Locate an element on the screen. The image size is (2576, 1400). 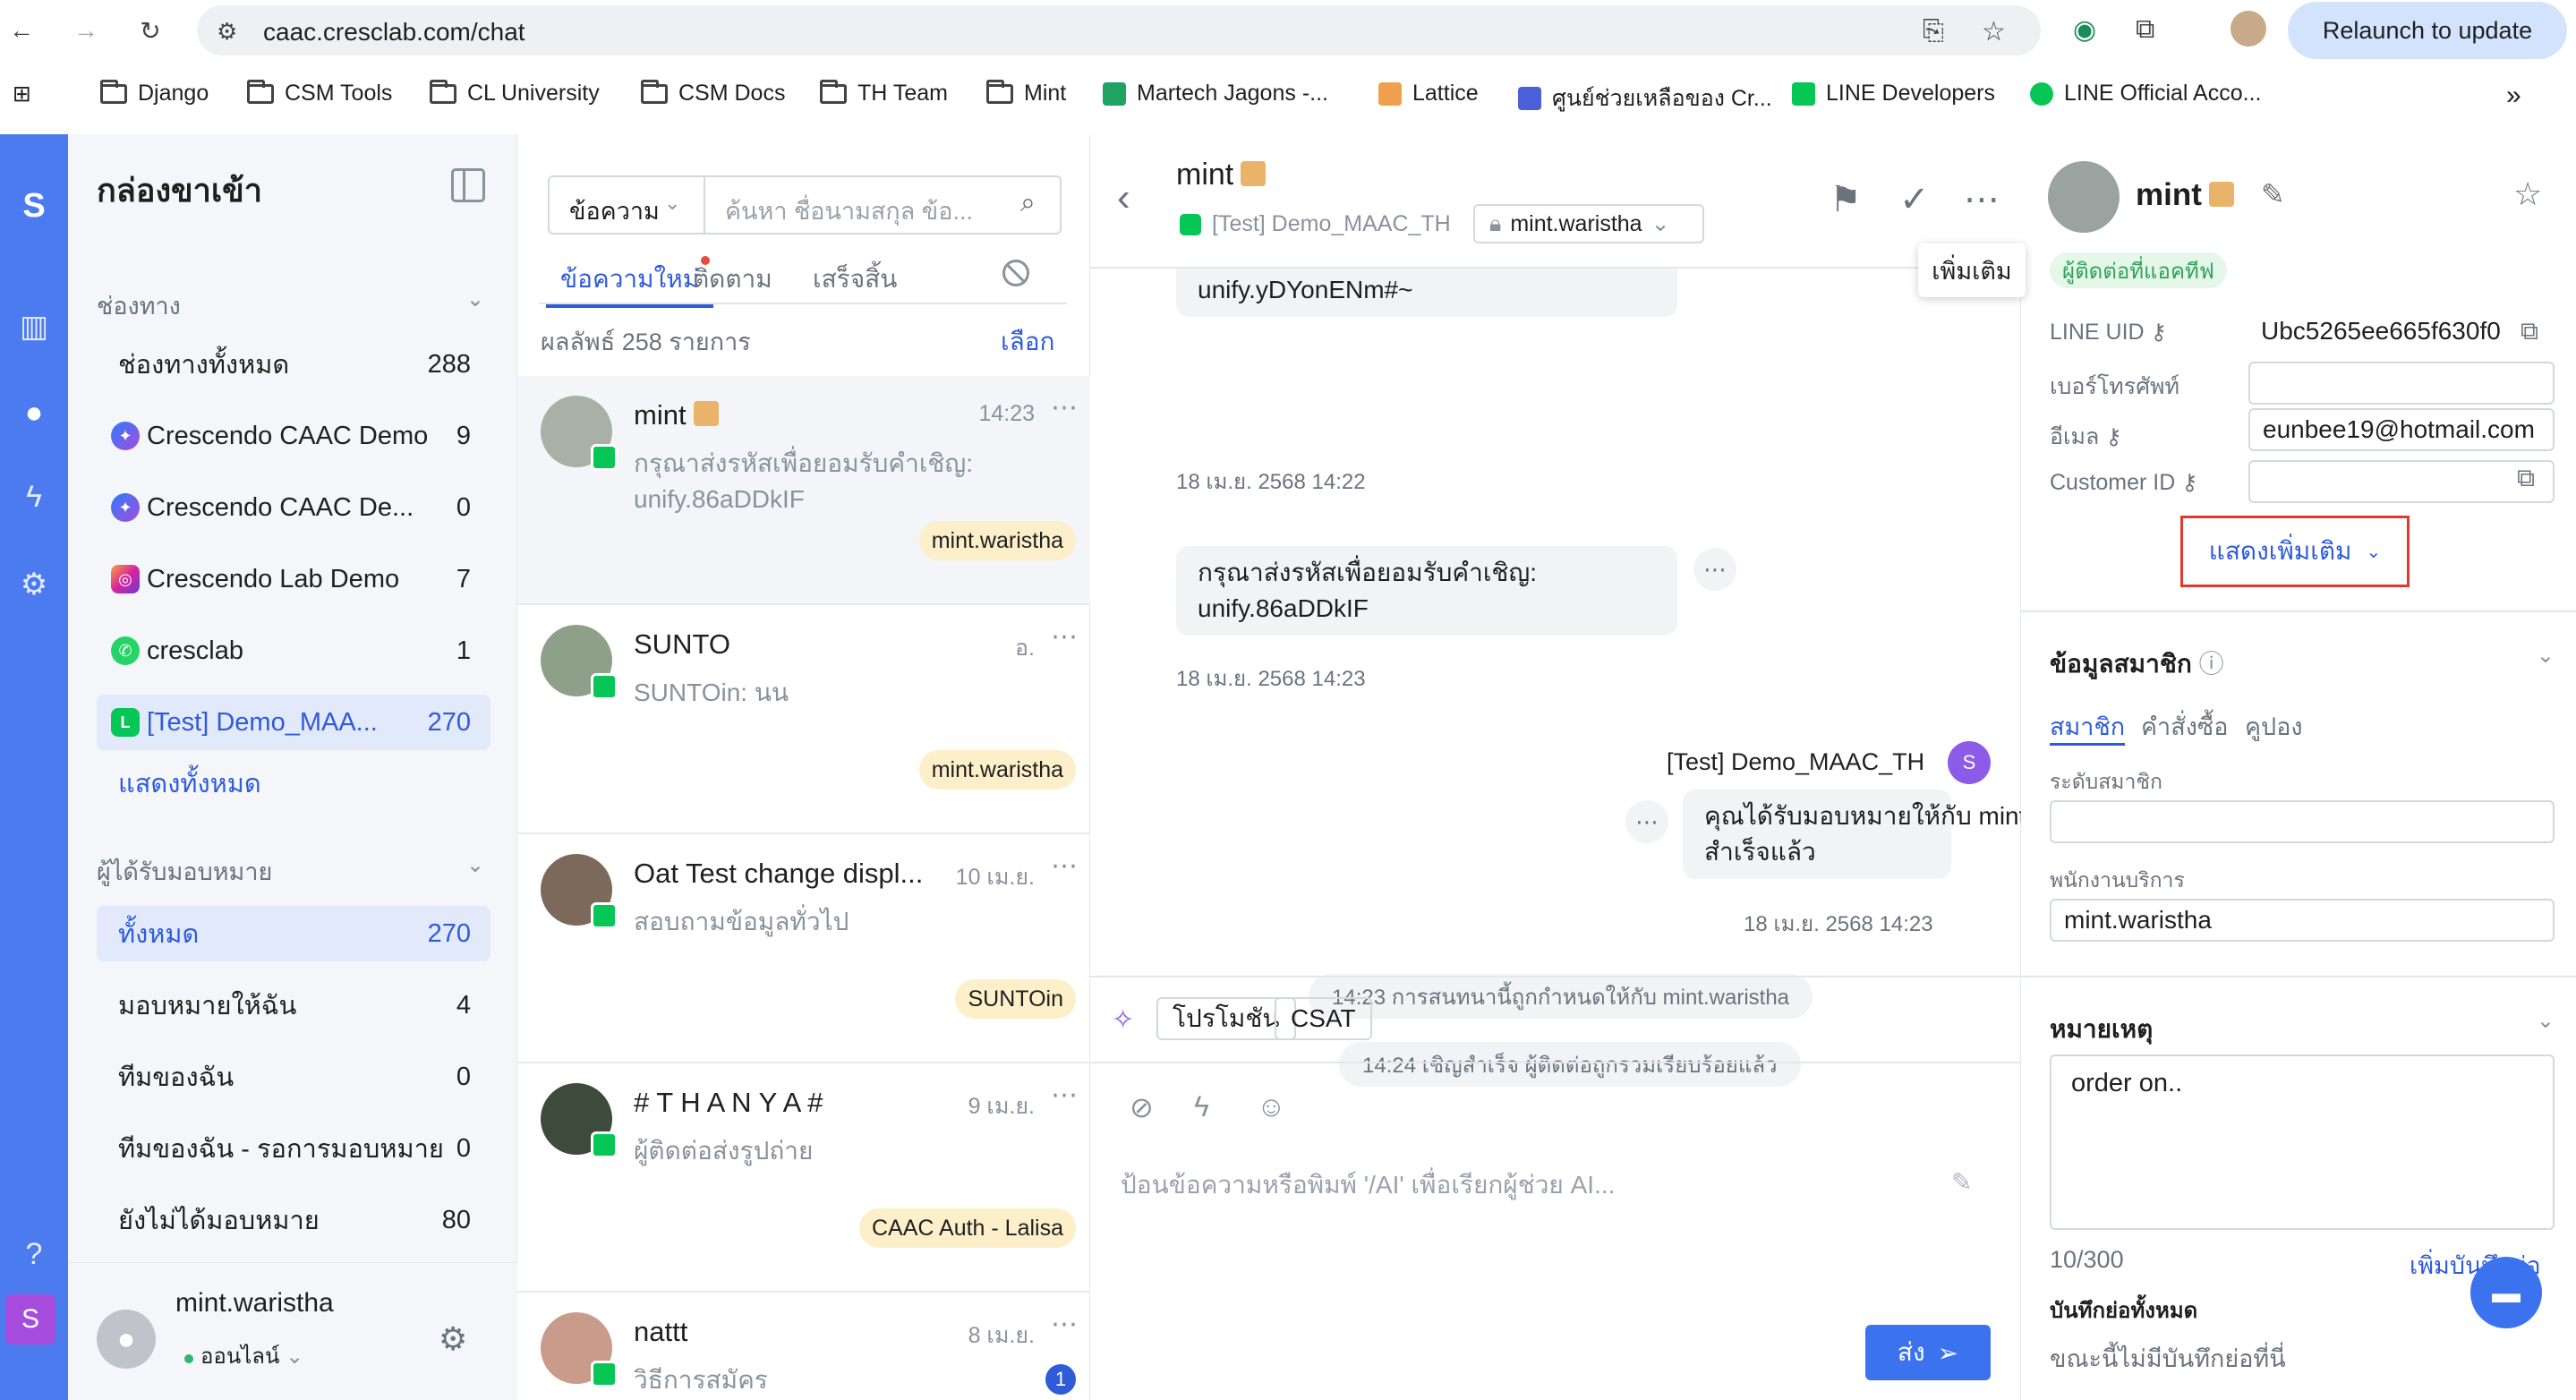
channel-test-demo-maac: L [Test] Demo_MAA... 270 is located at coordinates (293, 722).